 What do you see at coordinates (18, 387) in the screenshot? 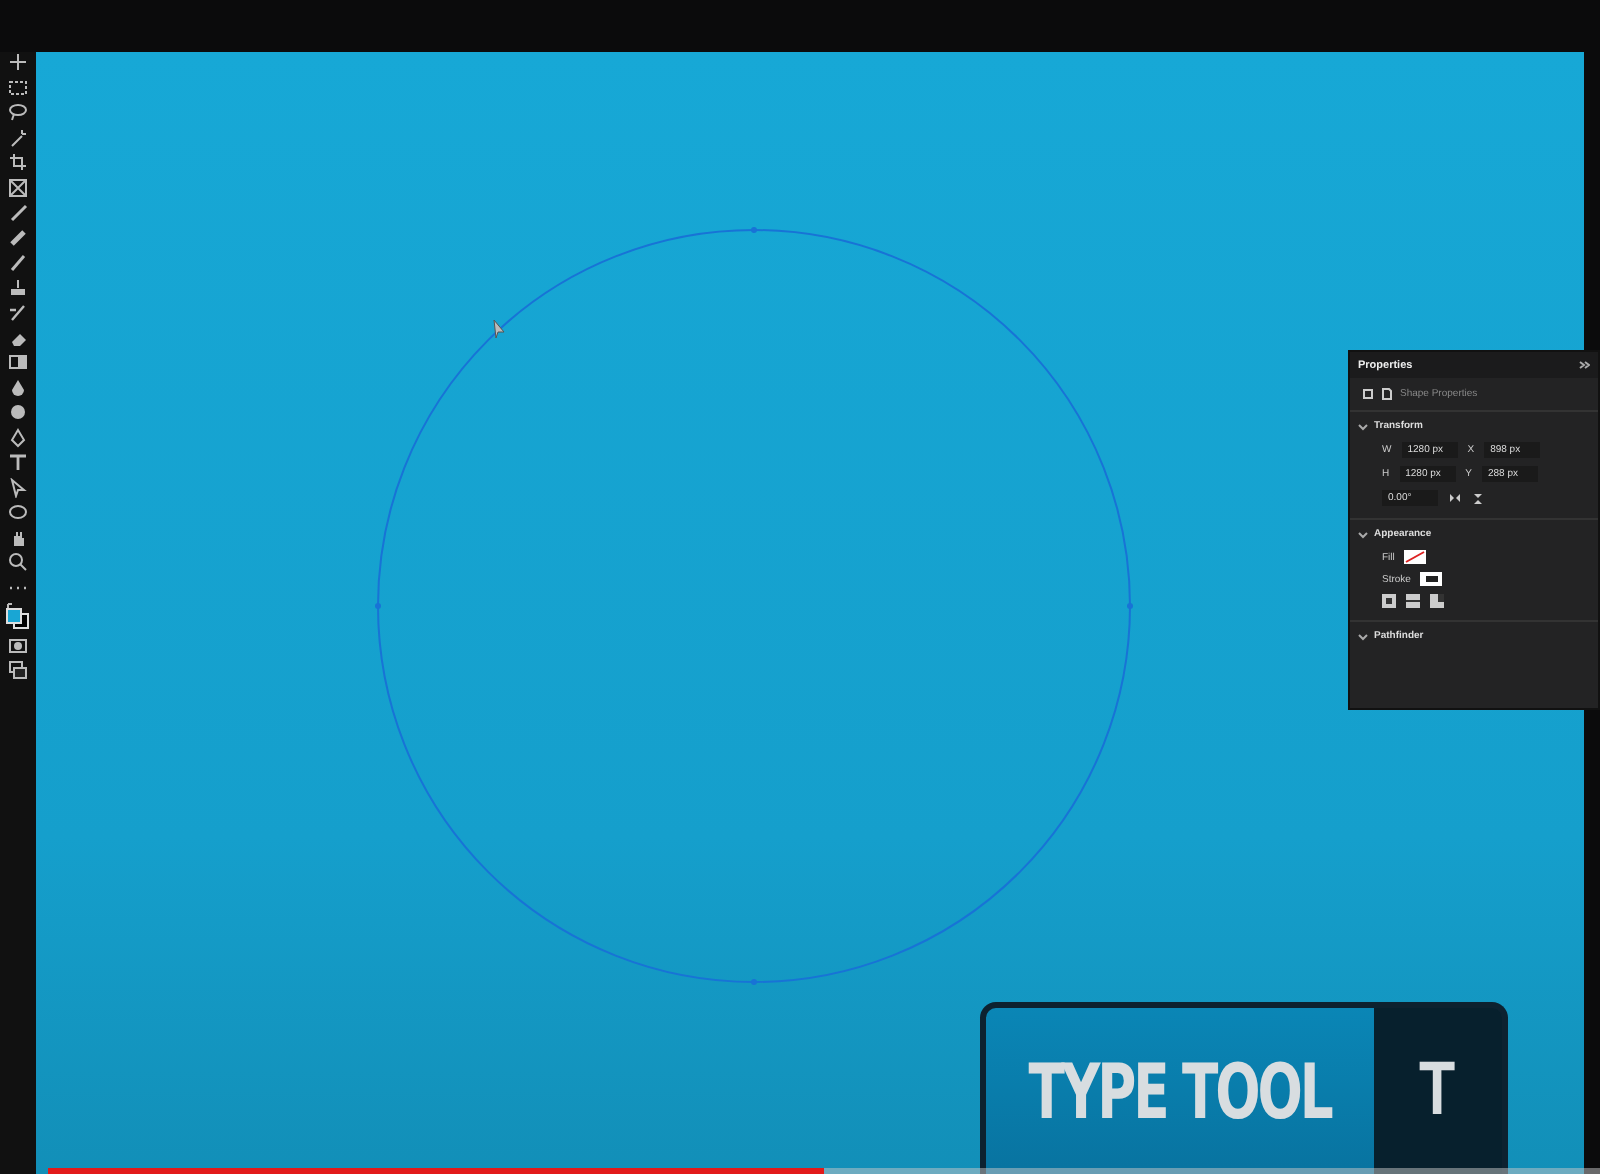
I see `drop-icon` at bounding box center [18, 387].